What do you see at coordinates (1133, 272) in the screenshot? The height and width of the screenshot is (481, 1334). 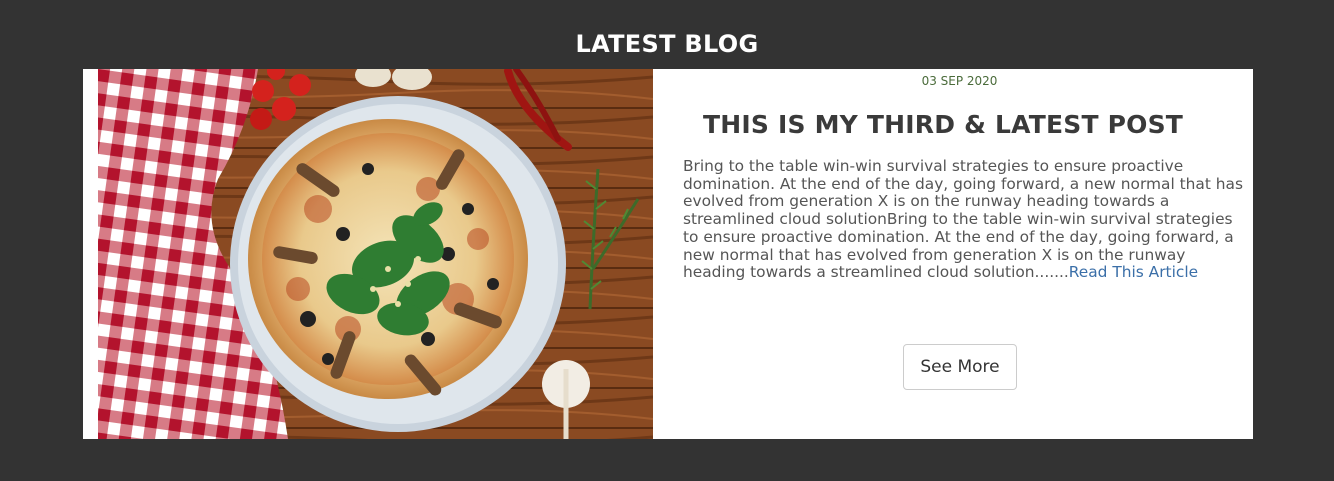 I see `read-article-link: Read This Article` at bounding box center [1133, 272].